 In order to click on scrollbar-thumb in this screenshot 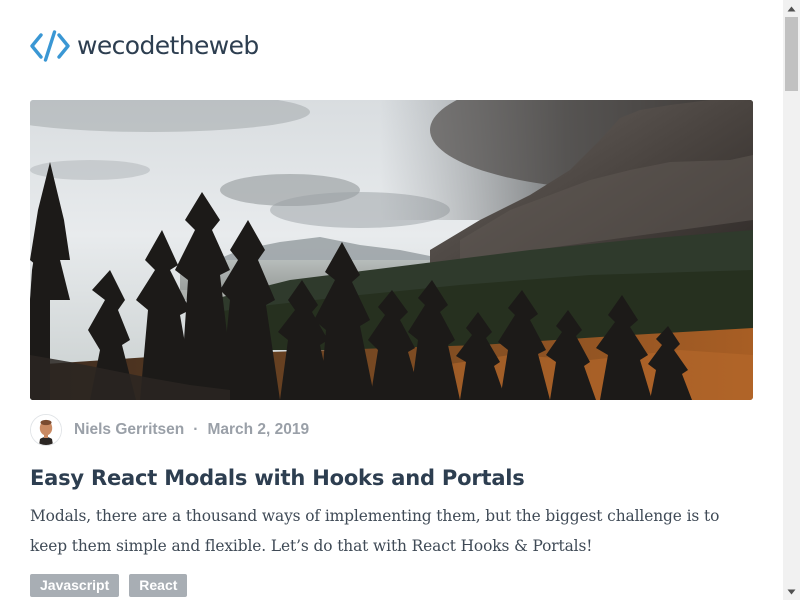, I will do `click(791, 54)`.